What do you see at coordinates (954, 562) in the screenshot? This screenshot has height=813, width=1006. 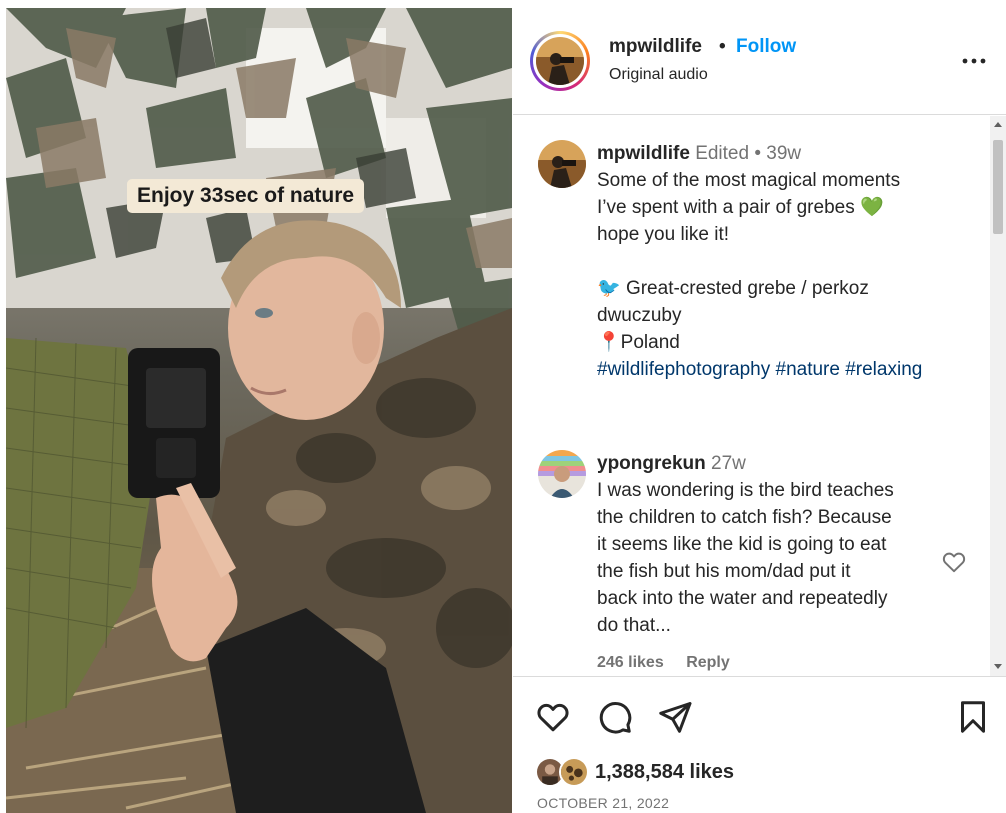 I see `comment-like-heart-icon` at bounding box center [954, 562].